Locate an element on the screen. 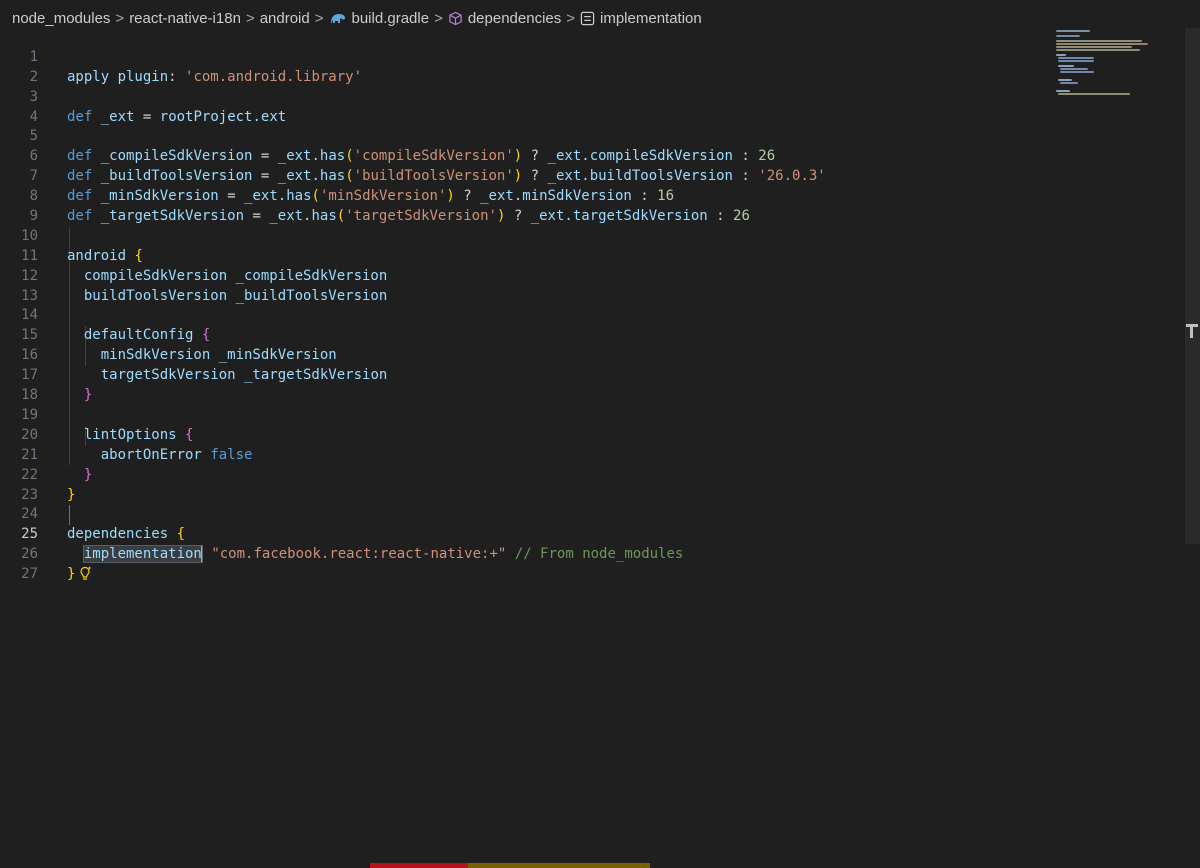 Image resolution: width=1200 pixels, height=868 pixels. code-line: 15 minSdkVersion _minSdkVersion is located at coordinates (592, 334).